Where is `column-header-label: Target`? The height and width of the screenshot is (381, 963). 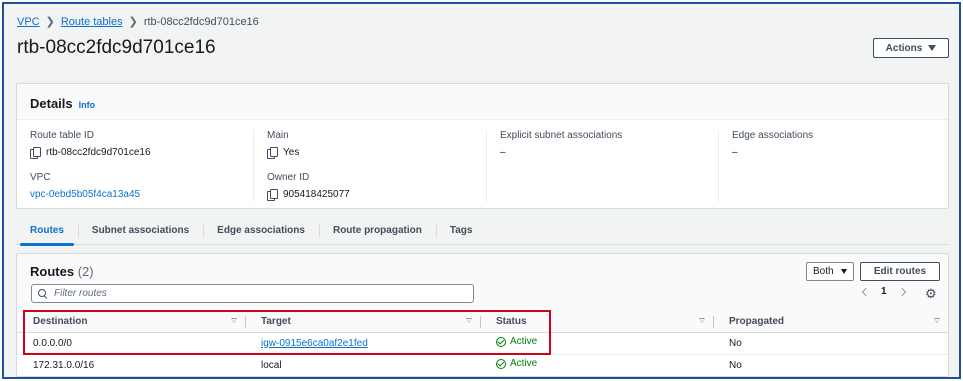 column-header-label: Target is located at coordinates (276, 322).